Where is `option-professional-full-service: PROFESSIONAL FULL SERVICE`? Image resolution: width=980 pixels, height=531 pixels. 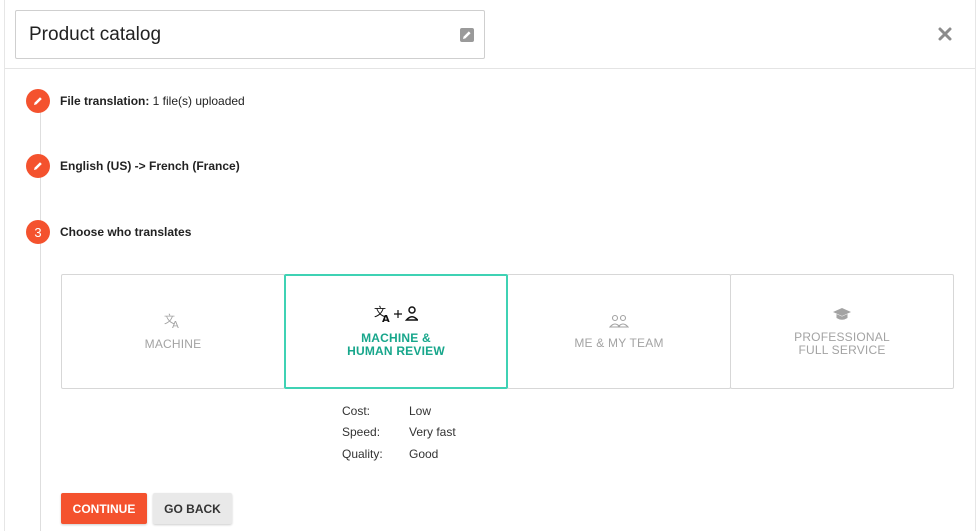
option-professional-full-service: PROFESSIONAL FULL SERVICE is located at coordinates (842, 331).